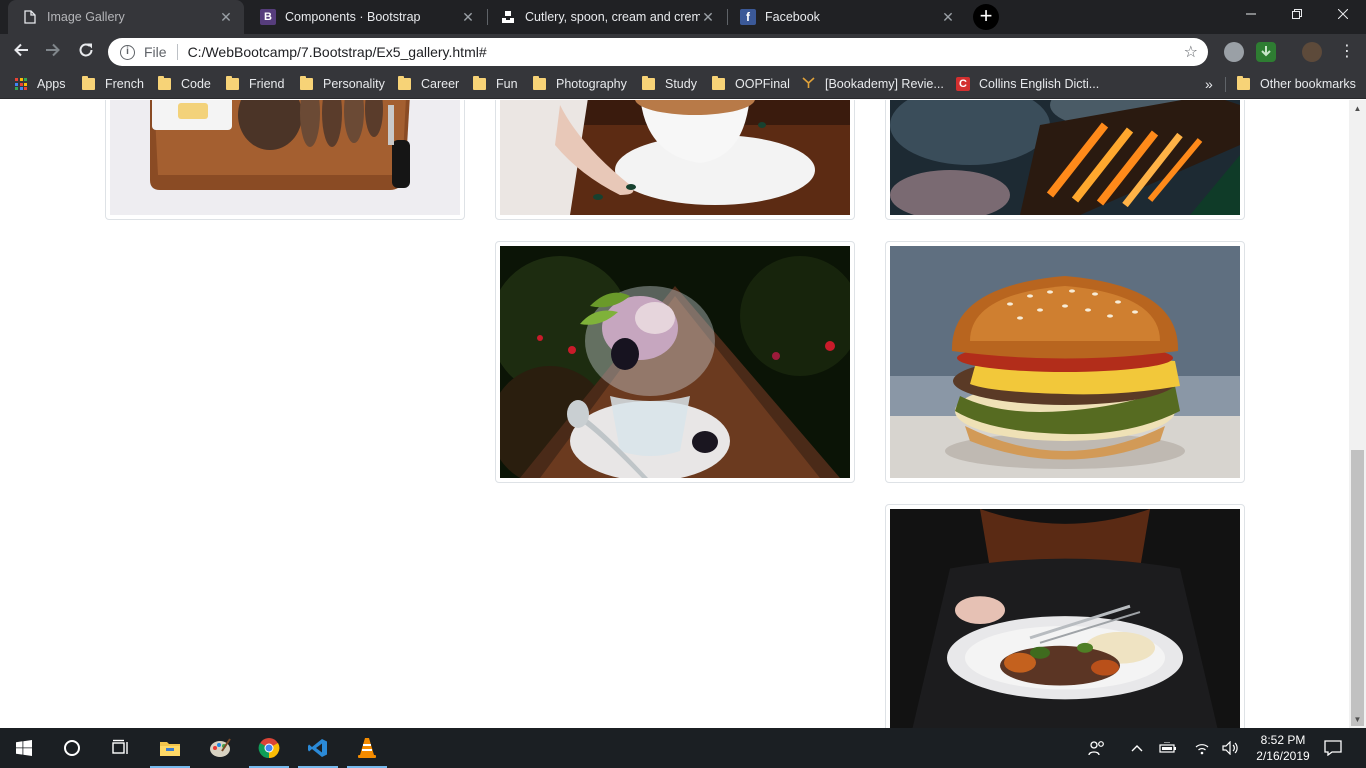  I want to click on gallery-image-burger, so click(1065, 362).